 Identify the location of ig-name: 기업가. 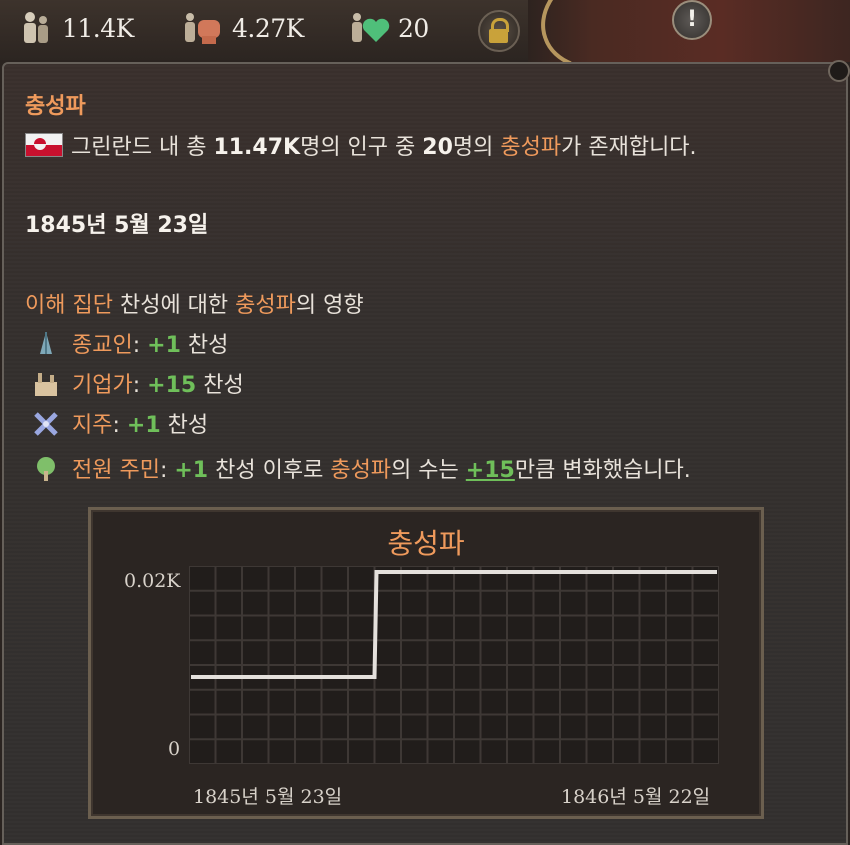
(102, 385).